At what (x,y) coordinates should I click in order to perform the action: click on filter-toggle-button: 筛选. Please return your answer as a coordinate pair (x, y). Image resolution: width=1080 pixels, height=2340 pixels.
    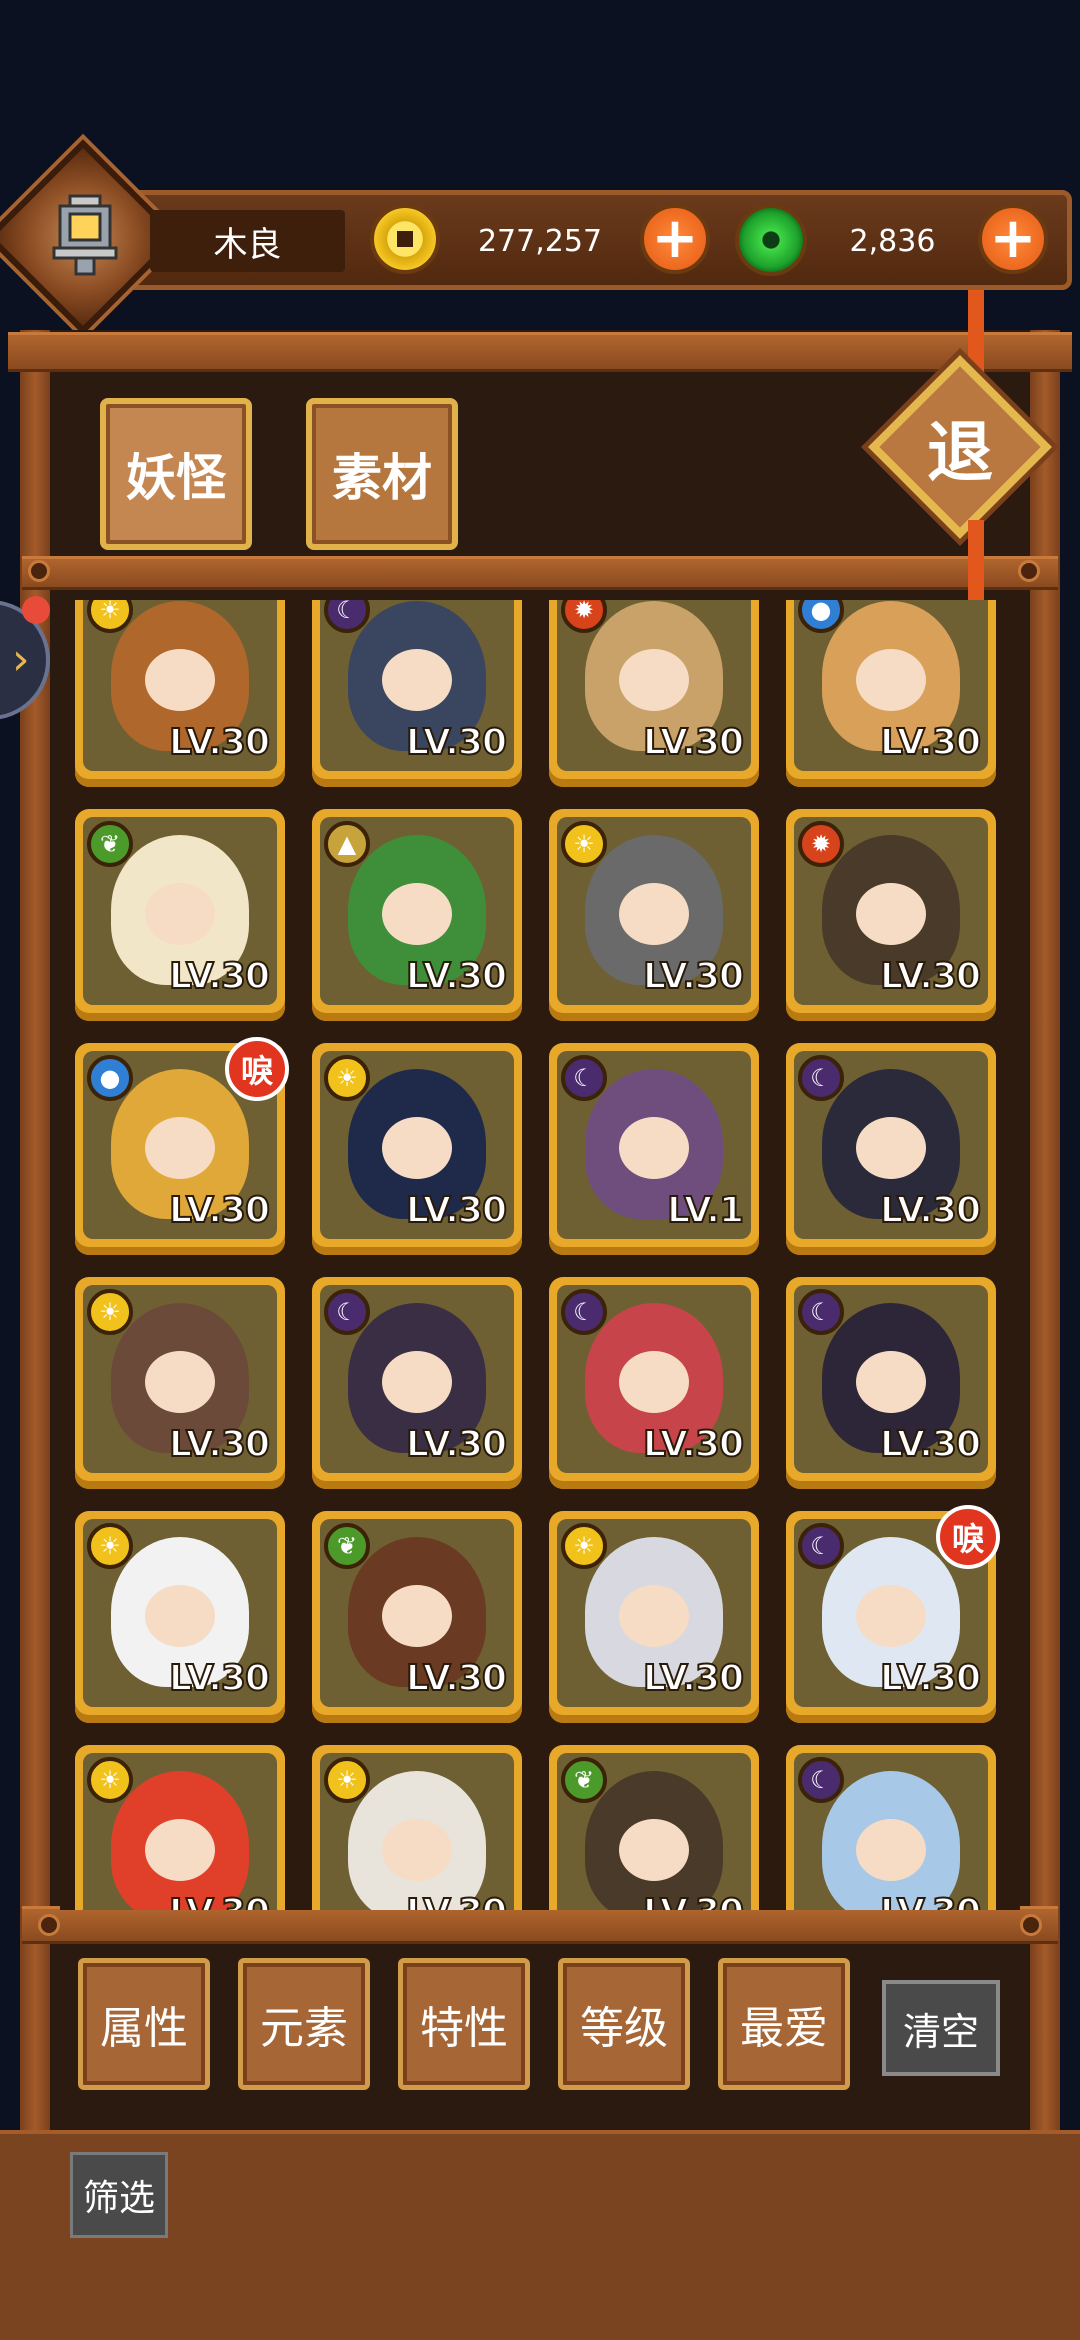
    Looking at the image, I should click on (119, 2195).